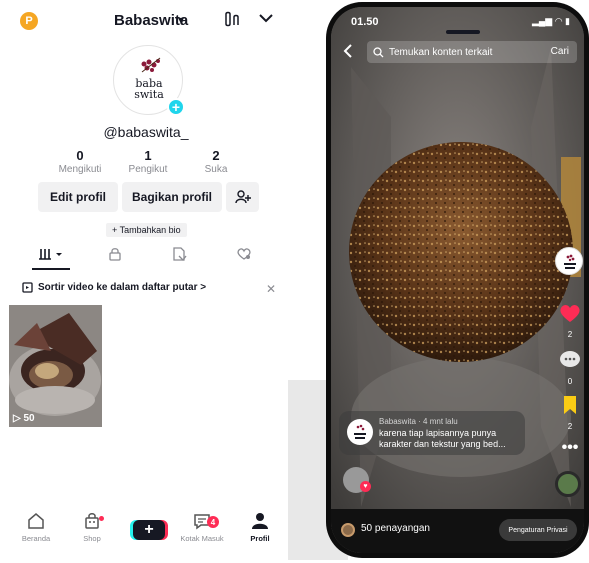 The image size is (589, 563). I want to click on avatar-logo-text: baba swita, so click(148, 89).